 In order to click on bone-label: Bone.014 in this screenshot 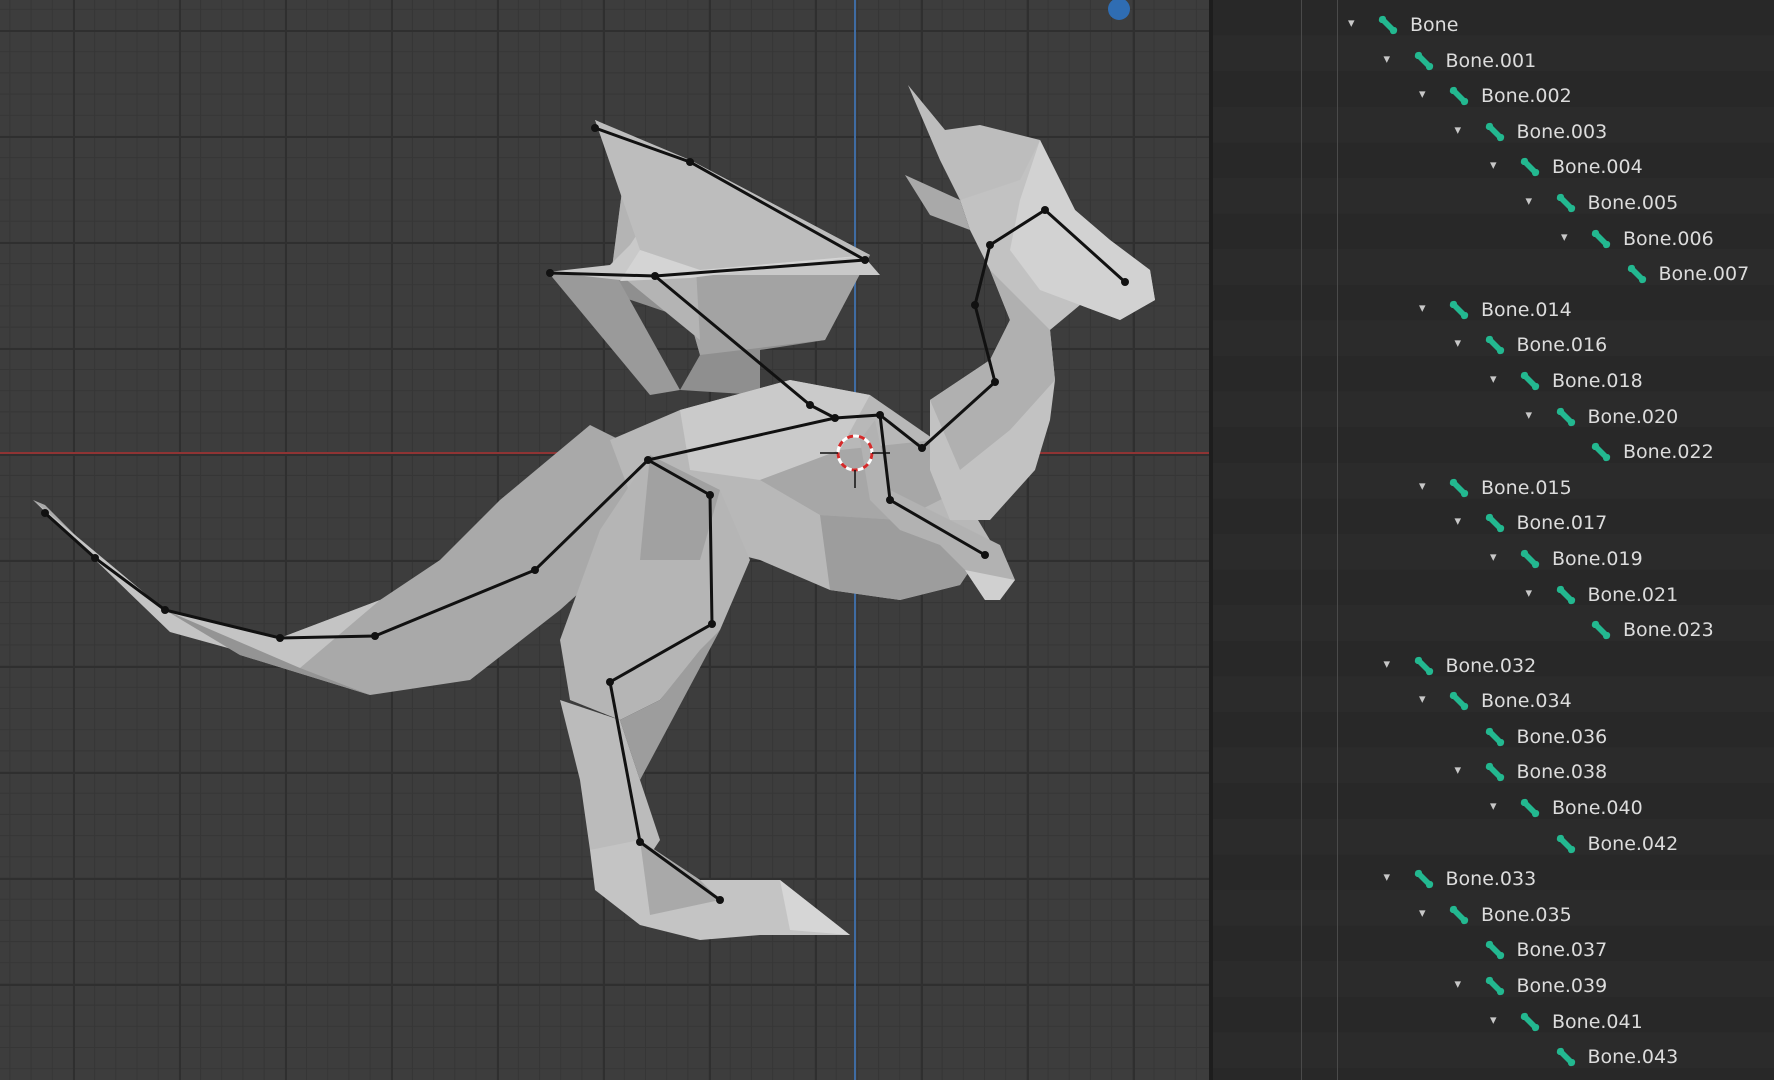, I will do `click(1526, 310)`.